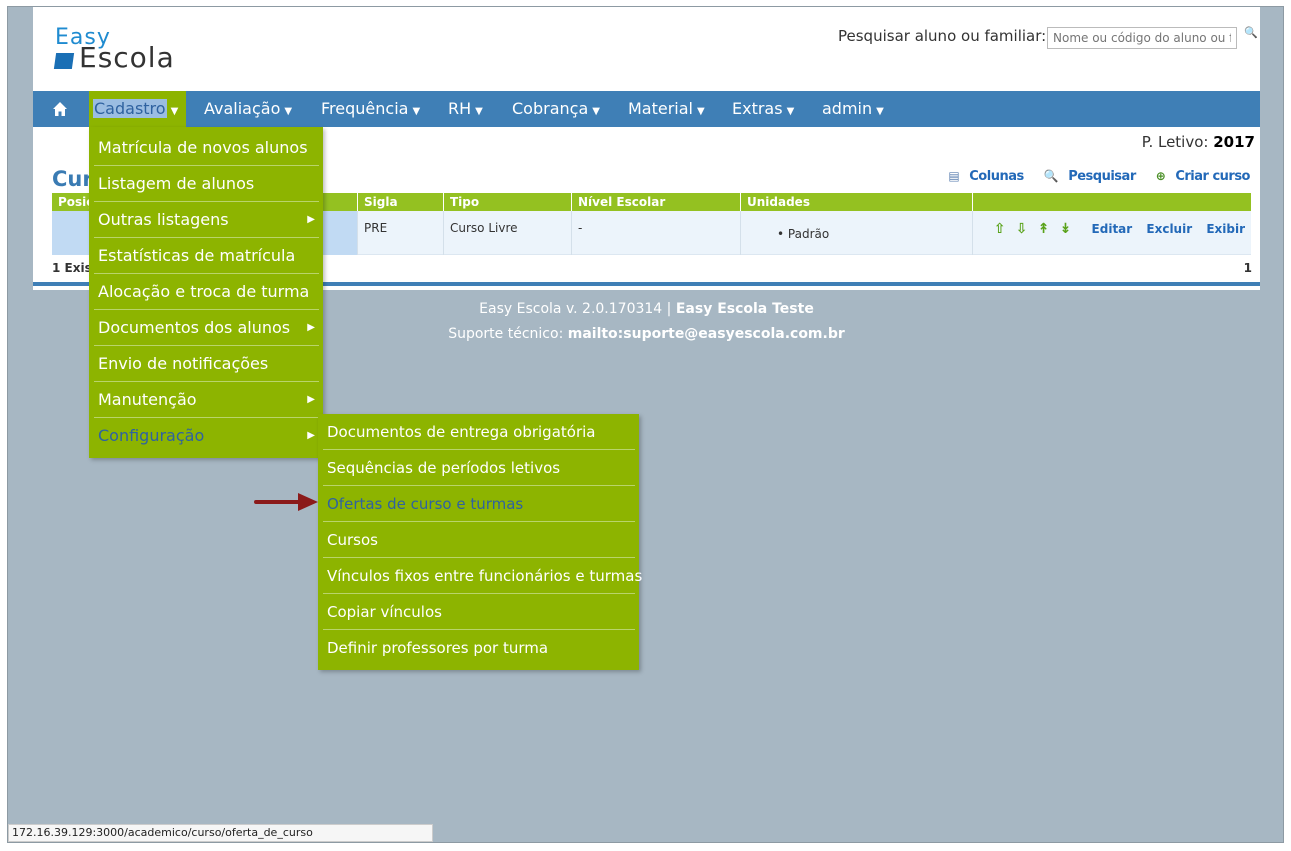 The width and height of the screenshot is (1291, 851). Describe the element at coordinates (72, 179) in the screenshot. I see `page-title: Cur` at that location.